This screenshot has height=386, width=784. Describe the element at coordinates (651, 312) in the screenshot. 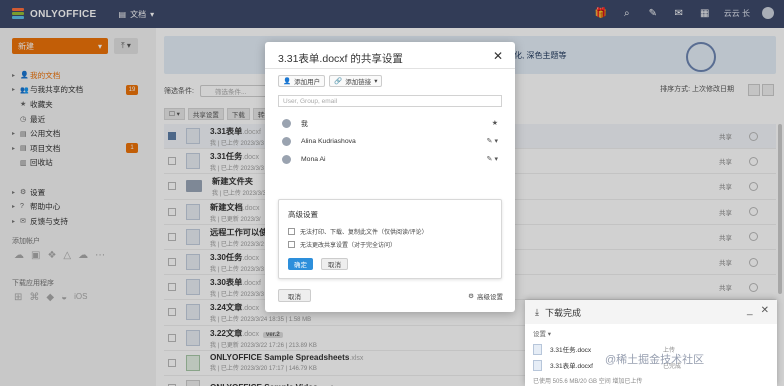

I see `upload-header: ⤓ 下载完成 _ ✕` at that location.